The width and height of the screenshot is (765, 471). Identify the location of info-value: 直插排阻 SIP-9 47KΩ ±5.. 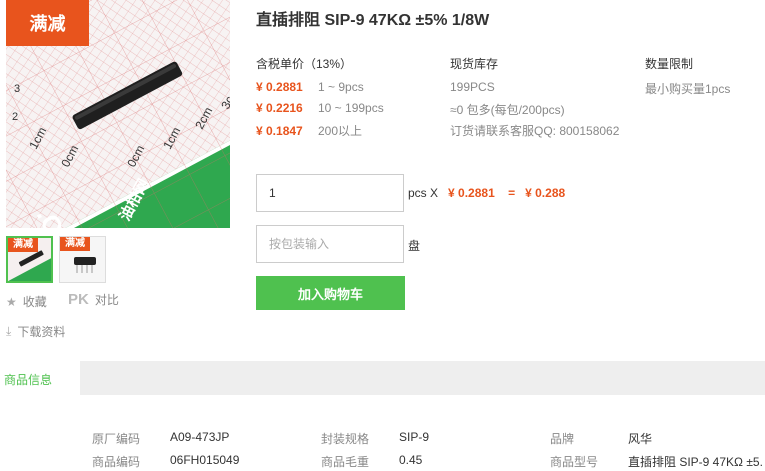
(695, 462).